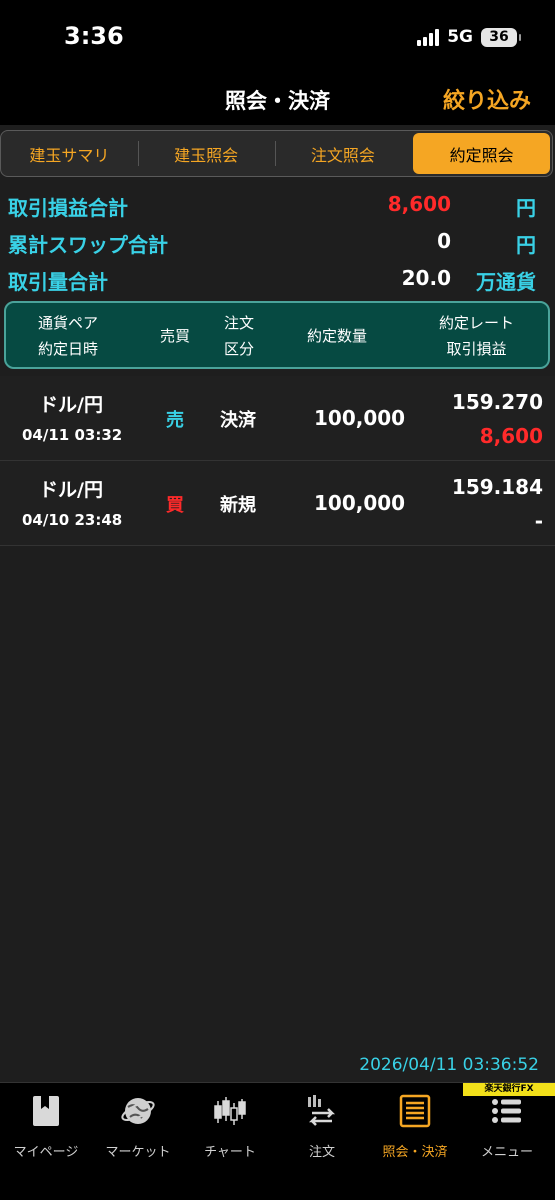 The width and height of the screenshot is (555, 1200). Describe the element at coordinates (175, 336) in the screenshot. I see `column-header-side: 売買` at that location.